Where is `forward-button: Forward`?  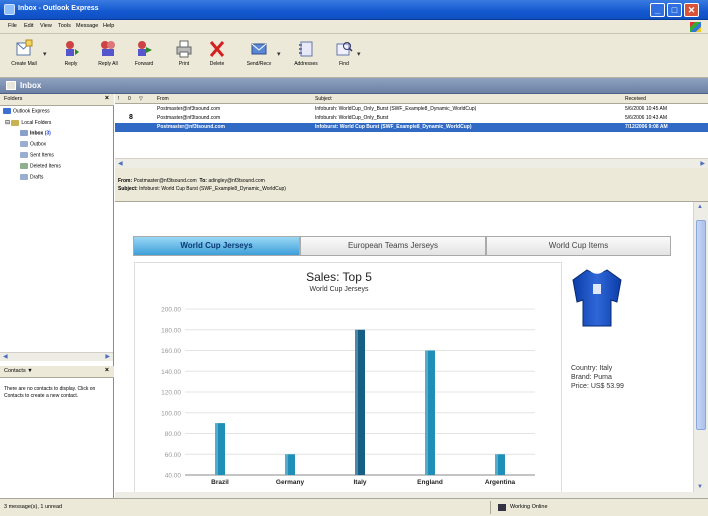 forward-button: Forward is located at coordinates (144, 56).